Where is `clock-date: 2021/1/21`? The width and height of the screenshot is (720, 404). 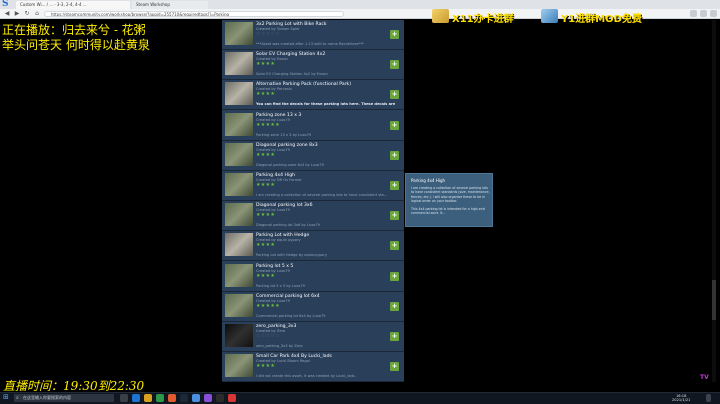 clock-date: 2021/1/21 is located at coordinates (681, 400).